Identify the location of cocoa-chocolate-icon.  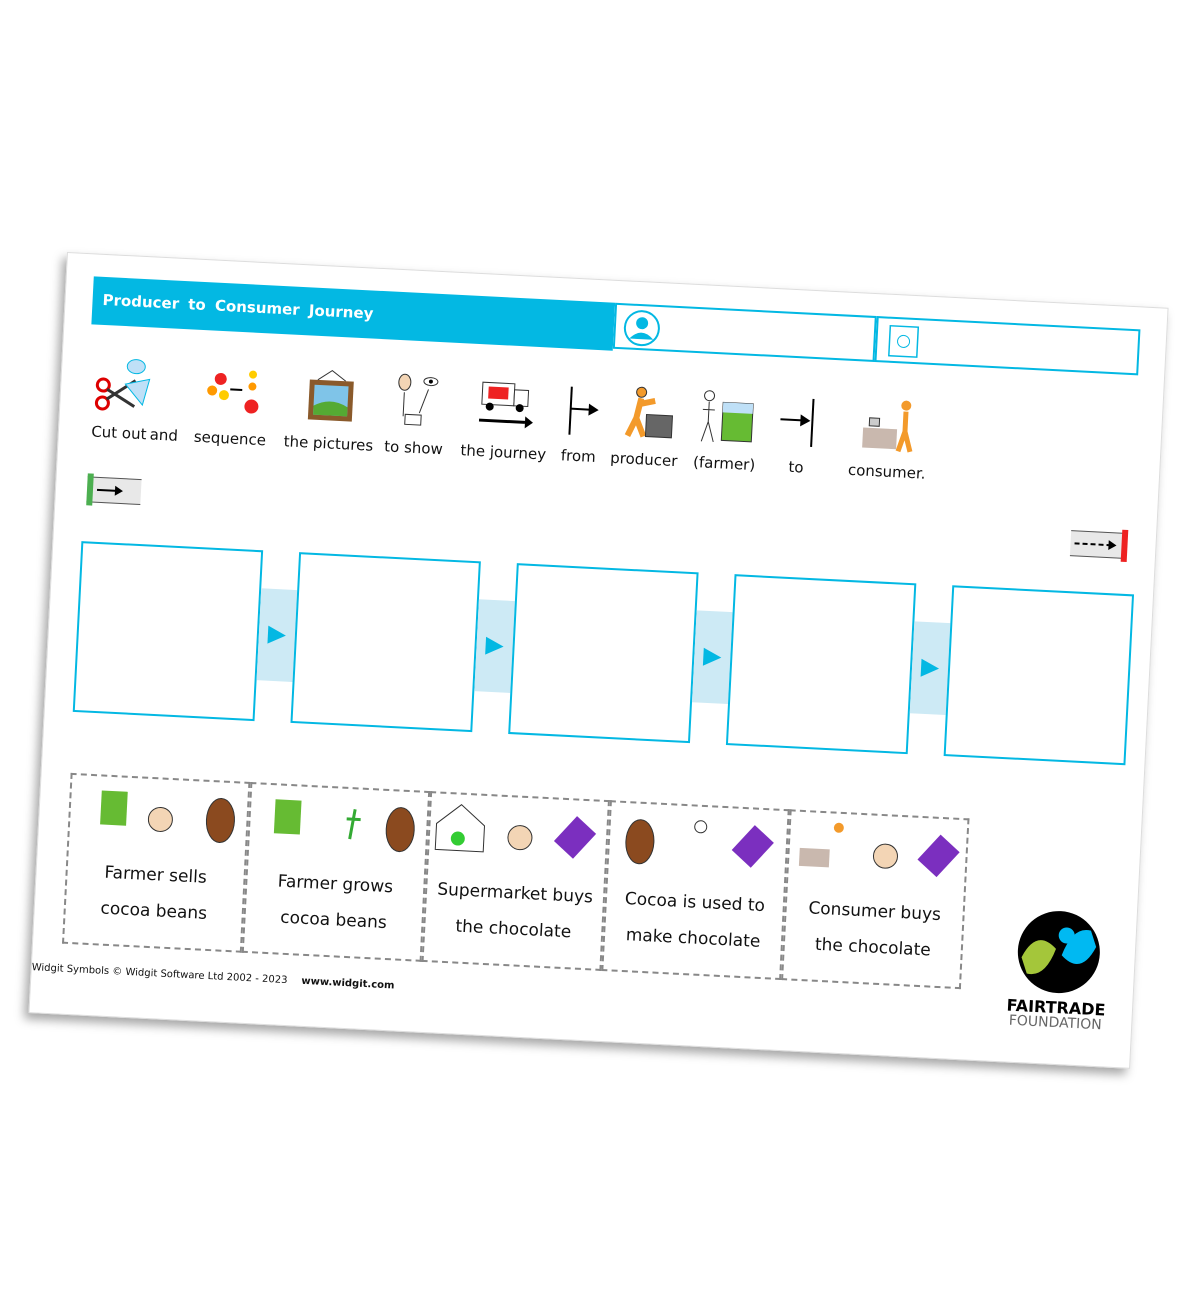
(697, 841).